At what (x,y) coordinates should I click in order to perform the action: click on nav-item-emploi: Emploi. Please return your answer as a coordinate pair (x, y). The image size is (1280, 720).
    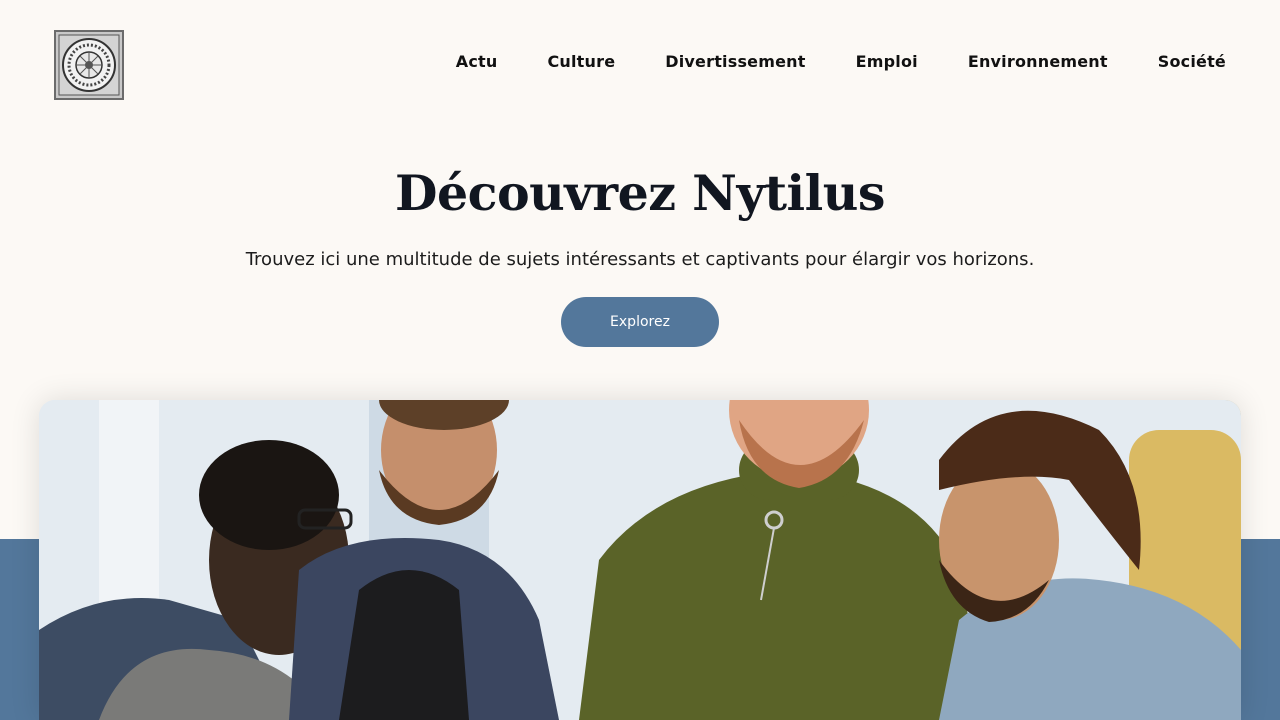
    Looking at the image, I should click on (887, 61).